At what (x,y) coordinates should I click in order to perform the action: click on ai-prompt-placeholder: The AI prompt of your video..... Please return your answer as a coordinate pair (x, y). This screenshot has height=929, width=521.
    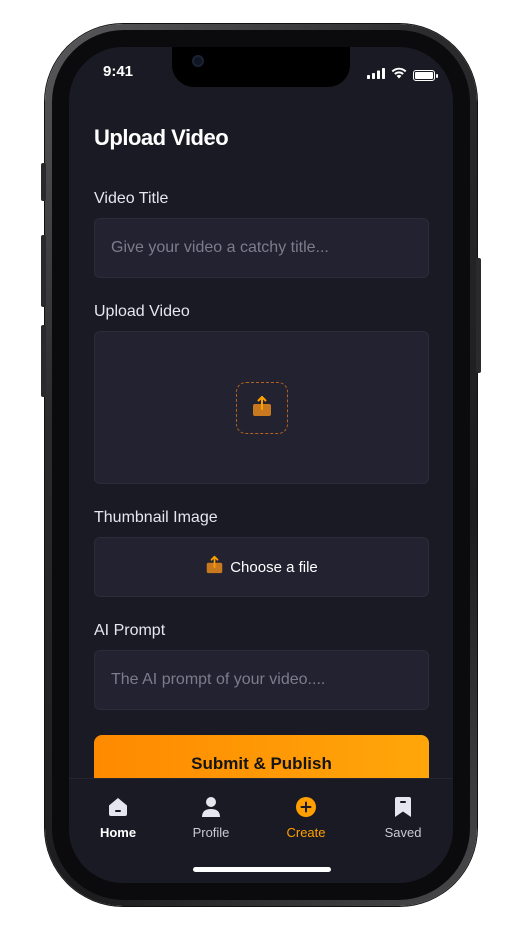
    Looking at the image, I should click on (218, 679).